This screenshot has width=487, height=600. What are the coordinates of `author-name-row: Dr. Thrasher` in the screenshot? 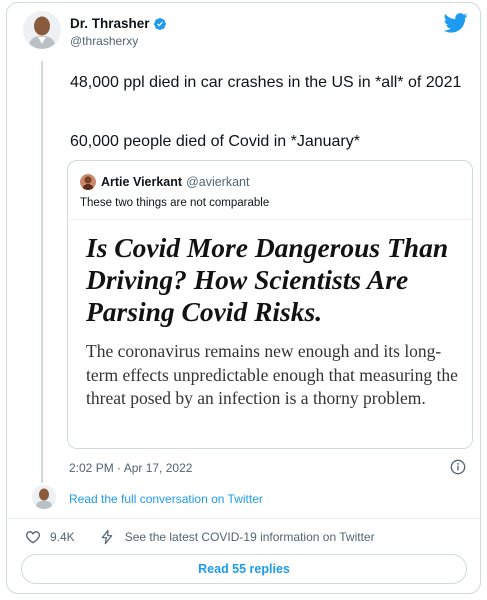 It's located at (118, 23).